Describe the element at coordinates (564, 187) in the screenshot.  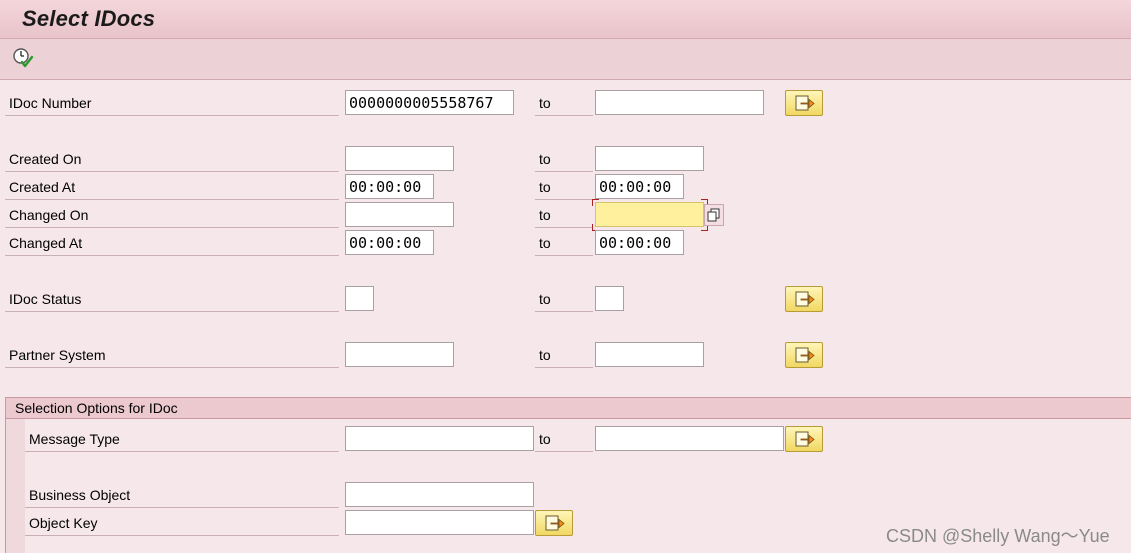
I see `created-at-to-label: to` at that location.